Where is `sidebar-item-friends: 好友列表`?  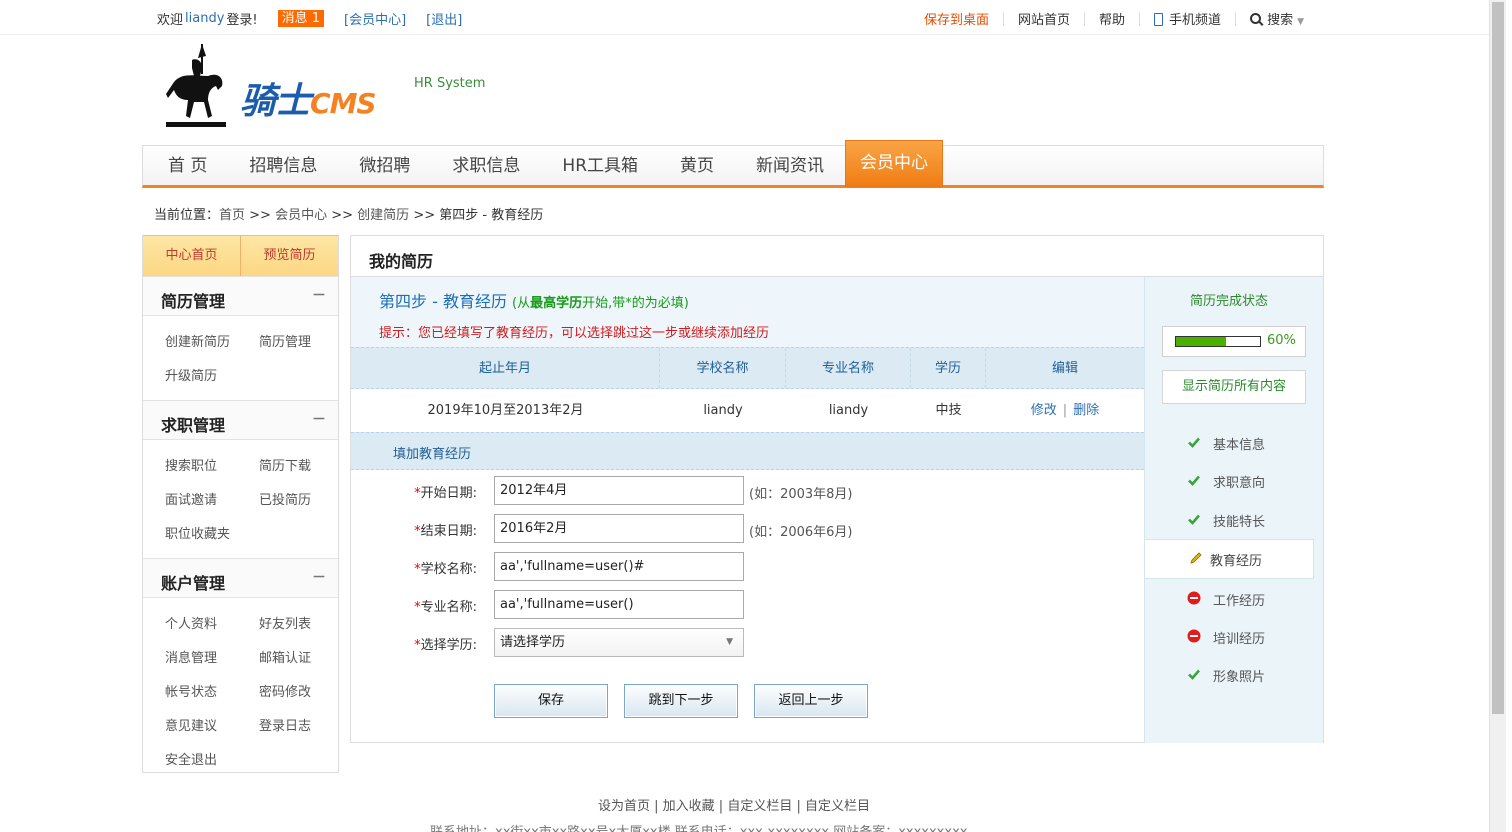 sidebar-item-friends: 好友列表 is located at coordinates (306, 625).